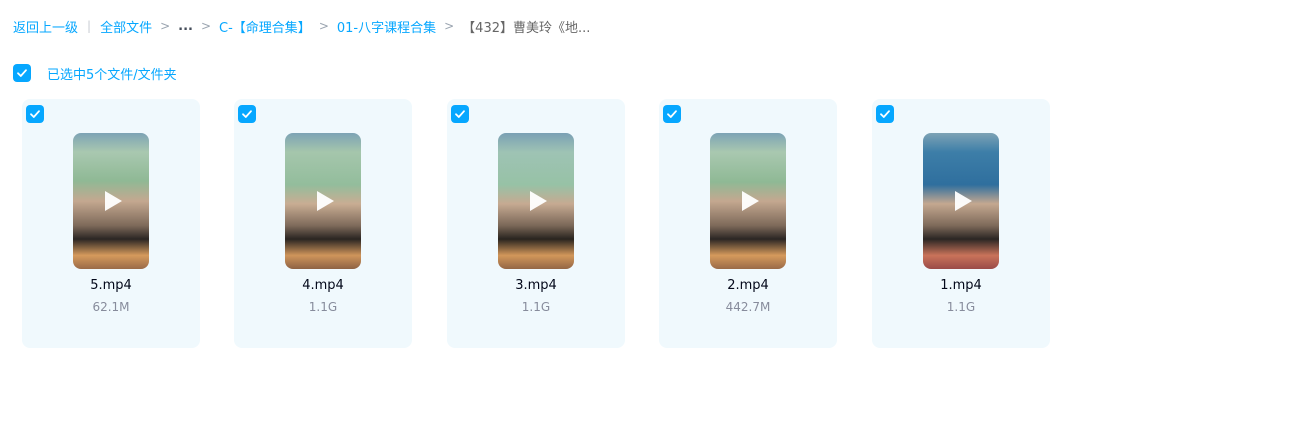  What do you see at coordinates (748, 307) in the screenshot?
I see `file-size: 442.7M` at bounding box center [748, 307].